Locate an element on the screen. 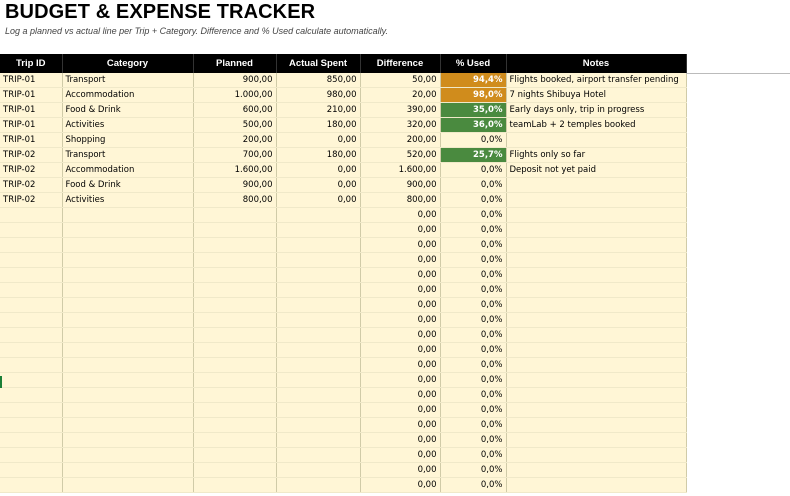  cell-difference: 20,00 is located at coordinates (400, 95).